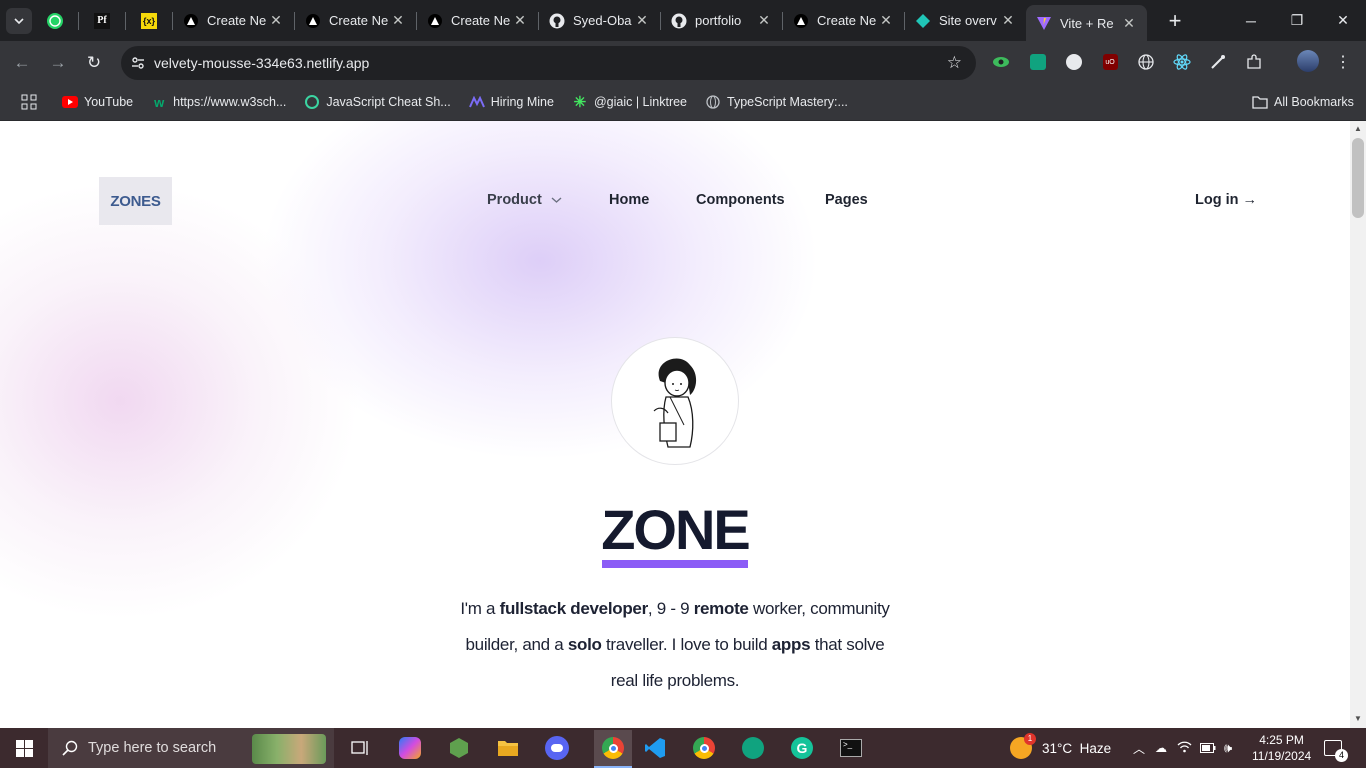 The width and height of the screenshot is (1366, 768). What do you see at coordinates (1358, 128) in the screenshot?
I see `scroll-up-arrow: ▲` at bounding box center [1358, 128].